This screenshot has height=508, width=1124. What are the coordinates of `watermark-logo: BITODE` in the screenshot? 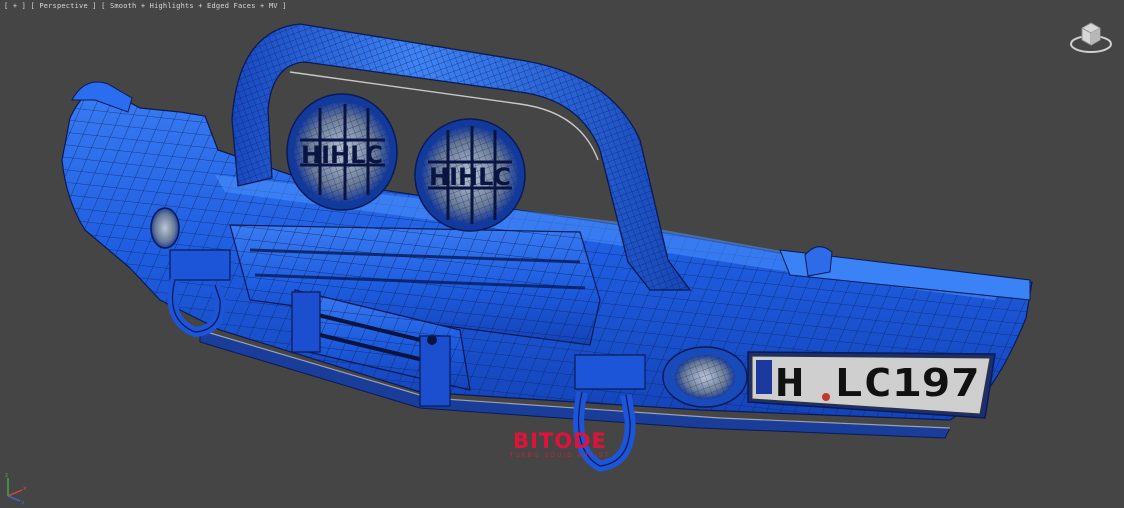 It's located at (560, 441).